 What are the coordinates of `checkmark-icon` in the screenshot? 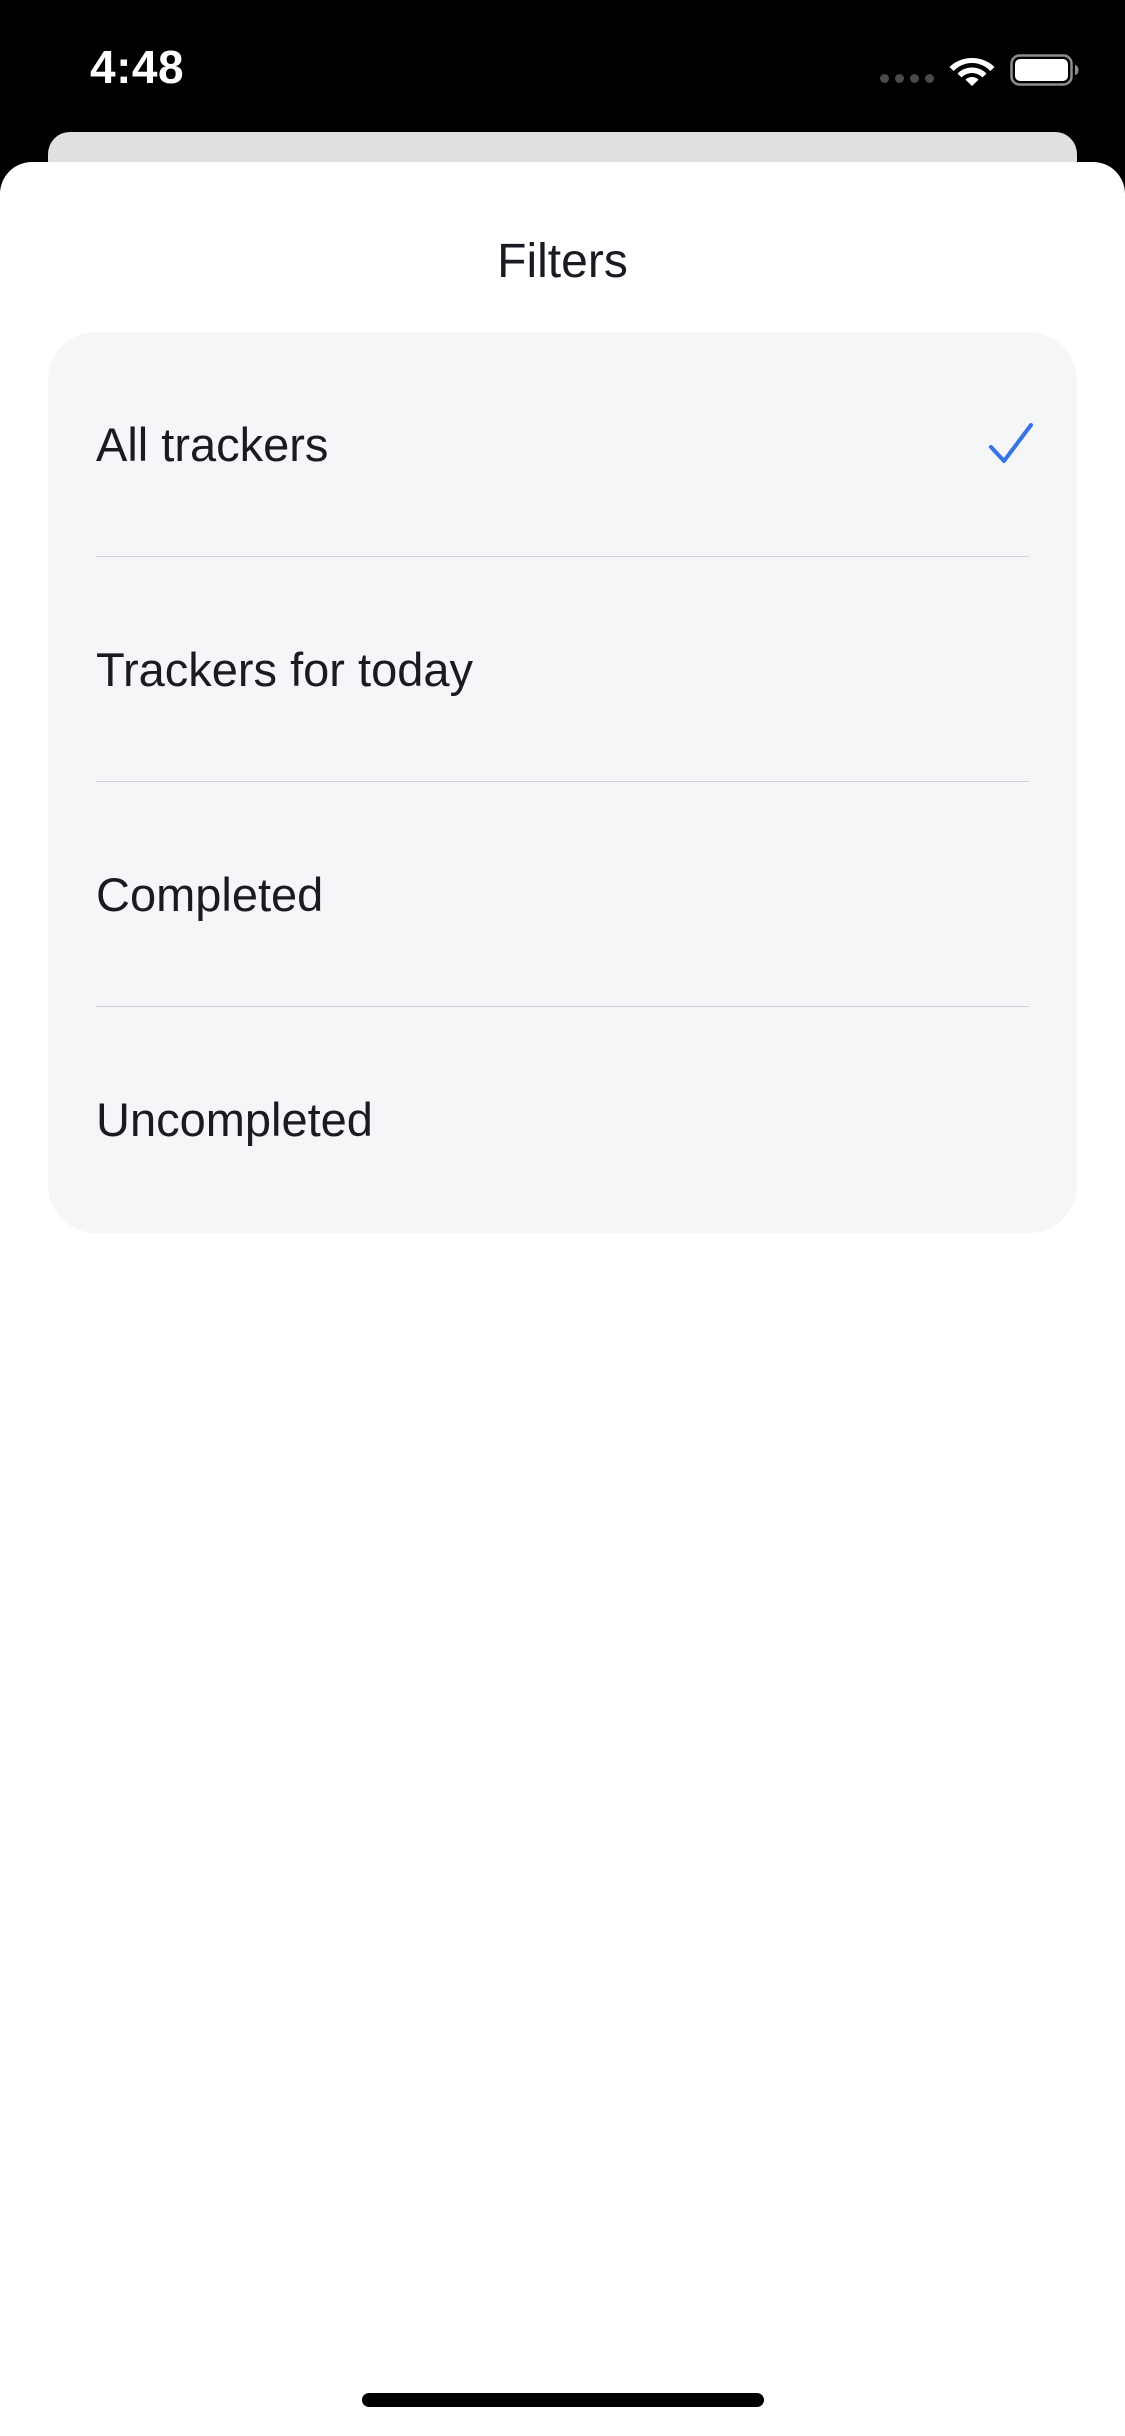 It's located at (1011, 442).